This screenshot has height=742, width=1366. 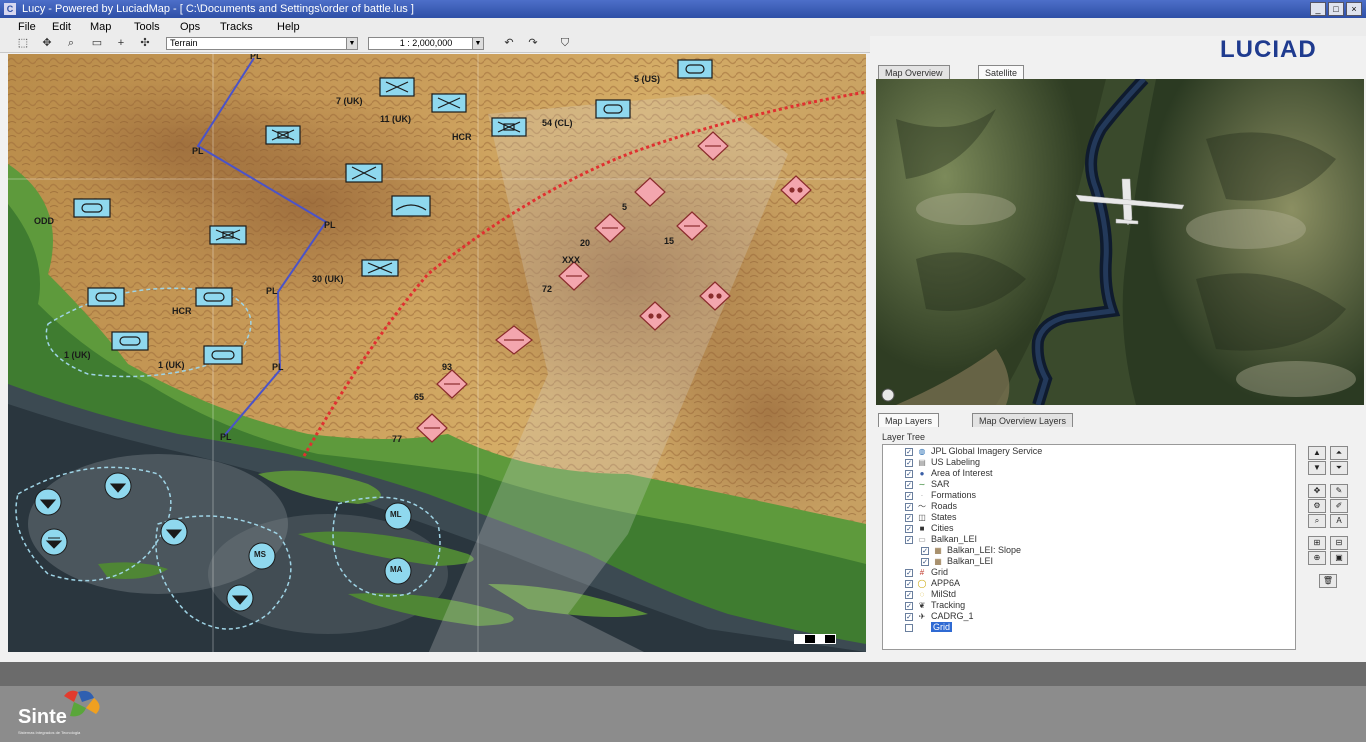 I want to click on crosshair-icon: +, so click(x=121, y=43).